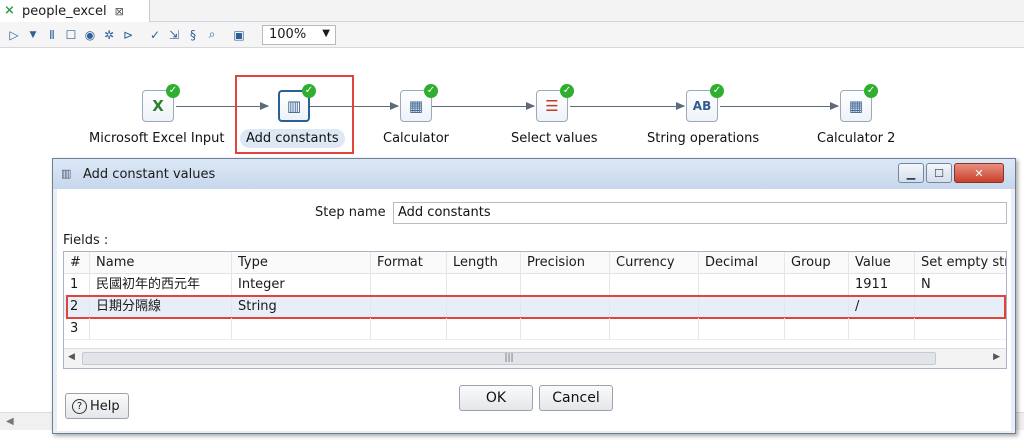 This screenshot has width=1024, height=440. I want to click on run-dropdown-icon: ▼, so click(33, 35).